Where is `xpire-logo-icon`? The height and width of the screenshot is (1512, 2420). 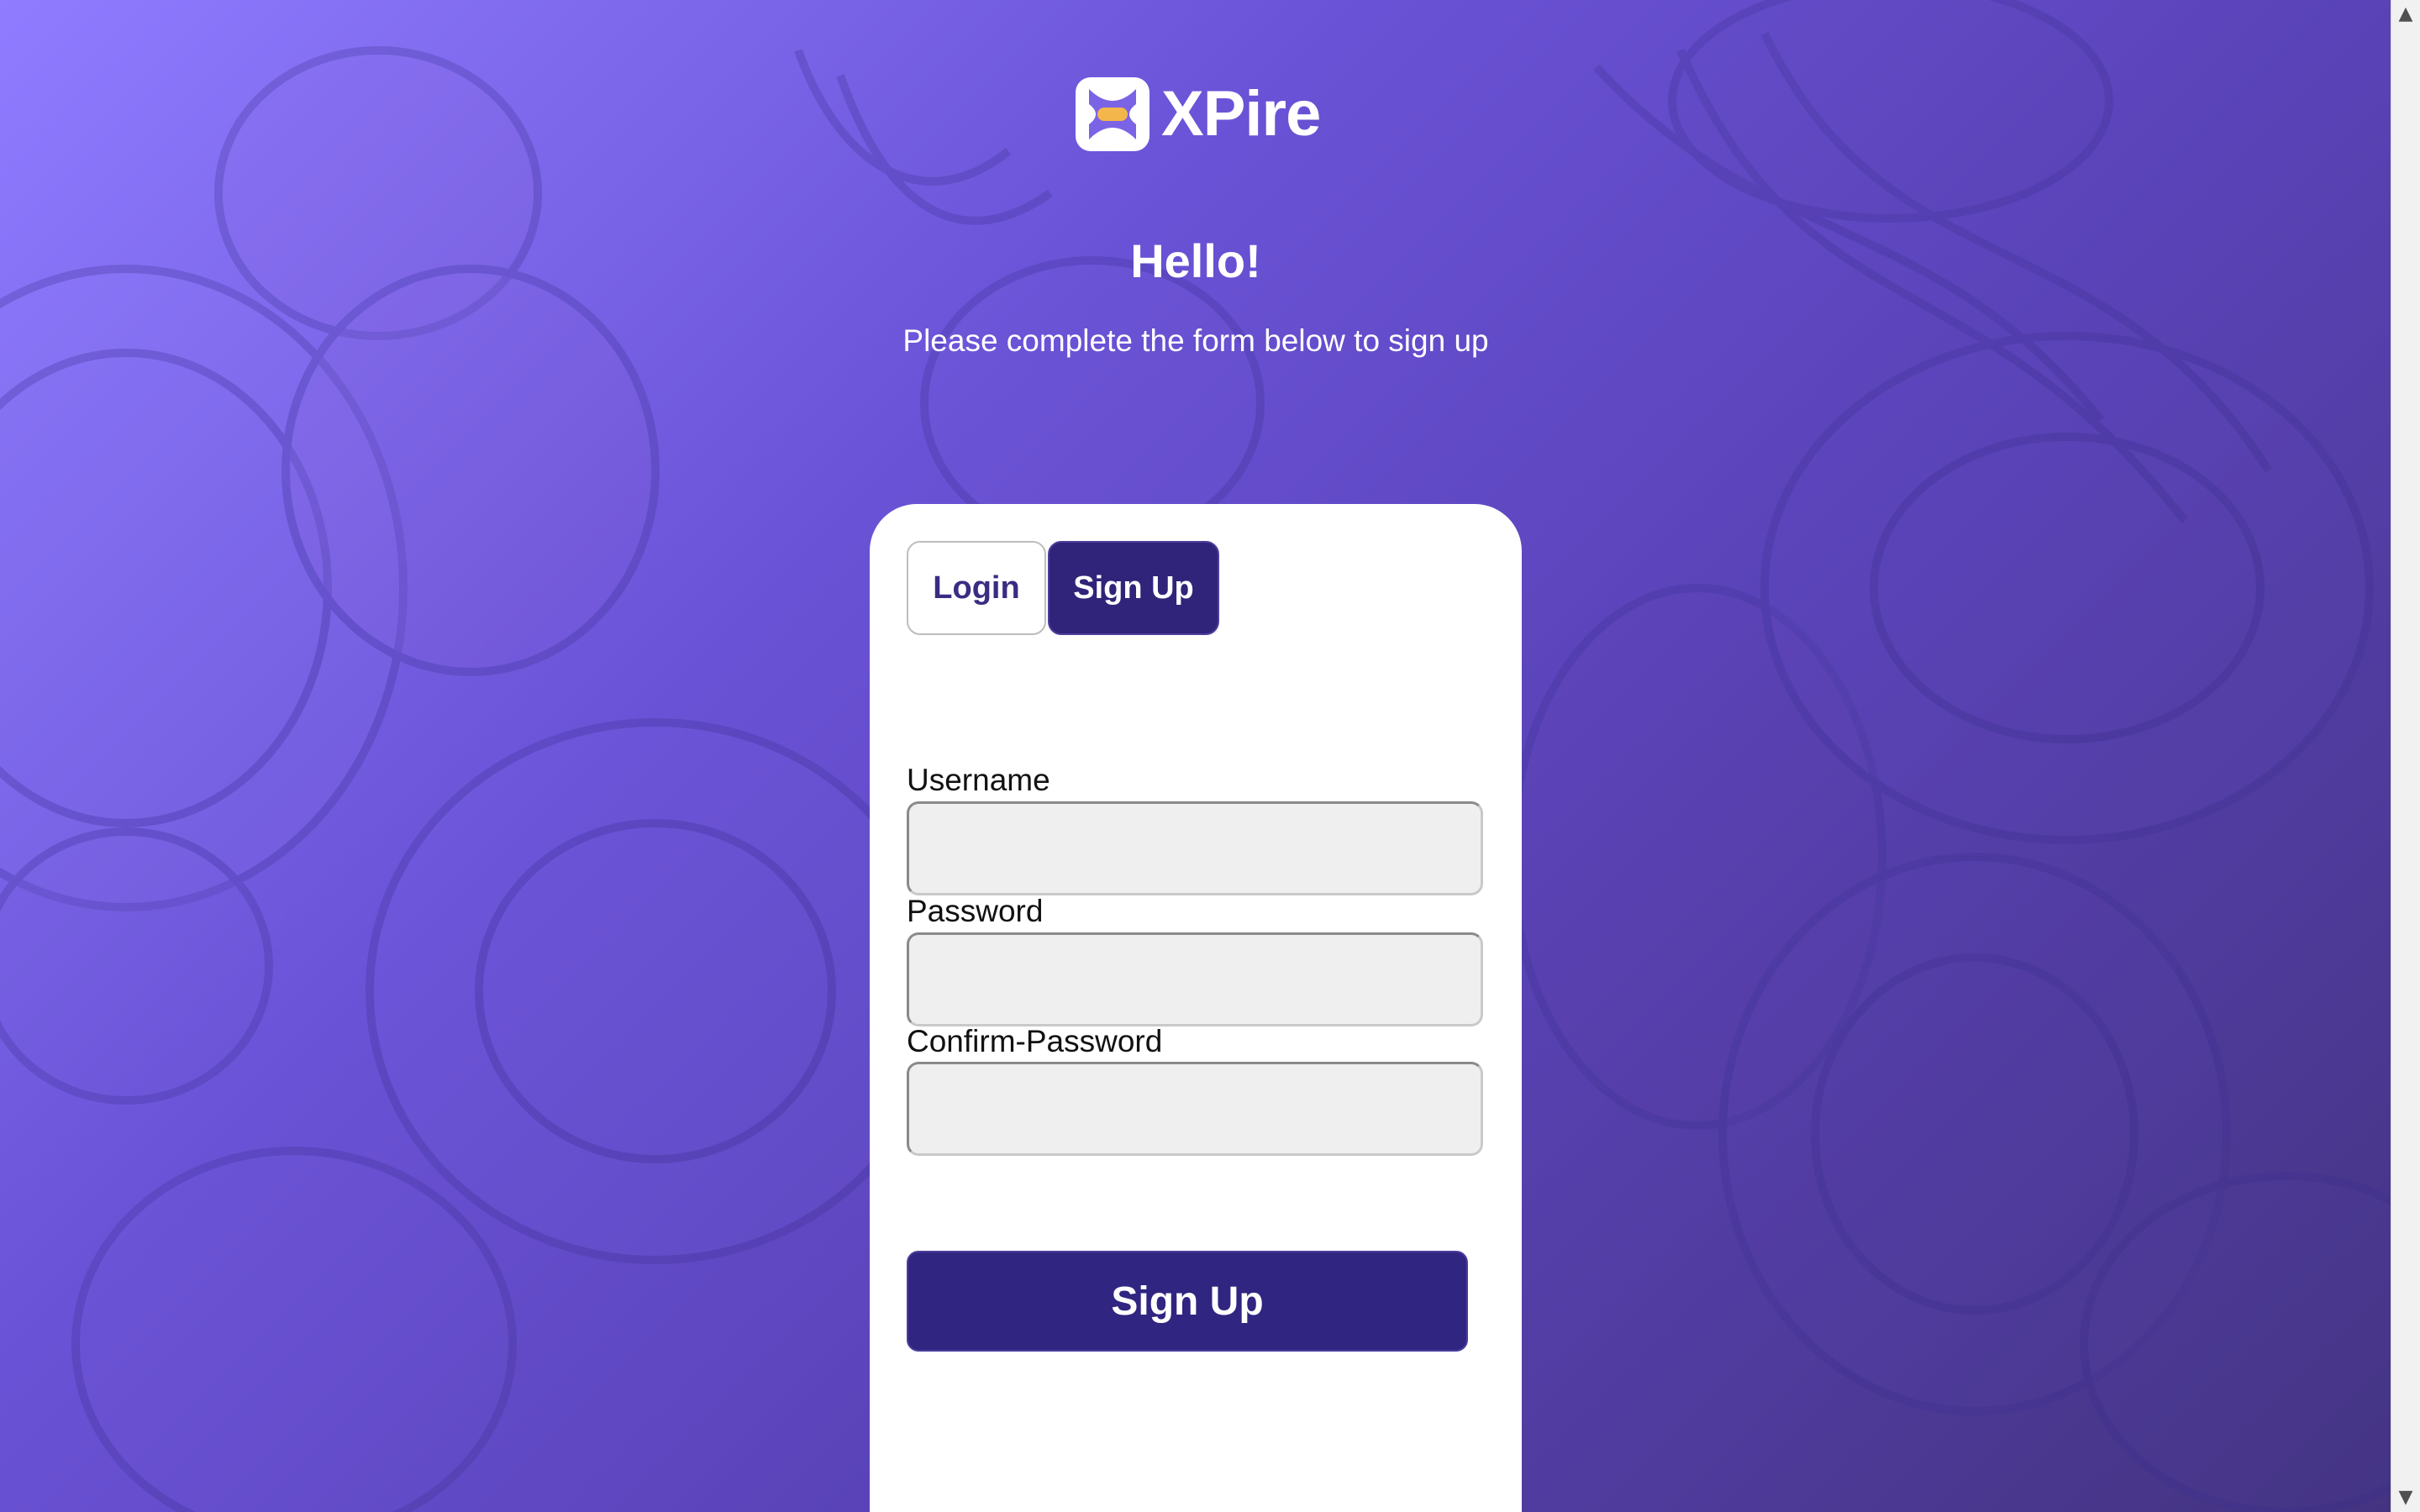 xpire-logo-icon is located at coordinates (1113, 114).